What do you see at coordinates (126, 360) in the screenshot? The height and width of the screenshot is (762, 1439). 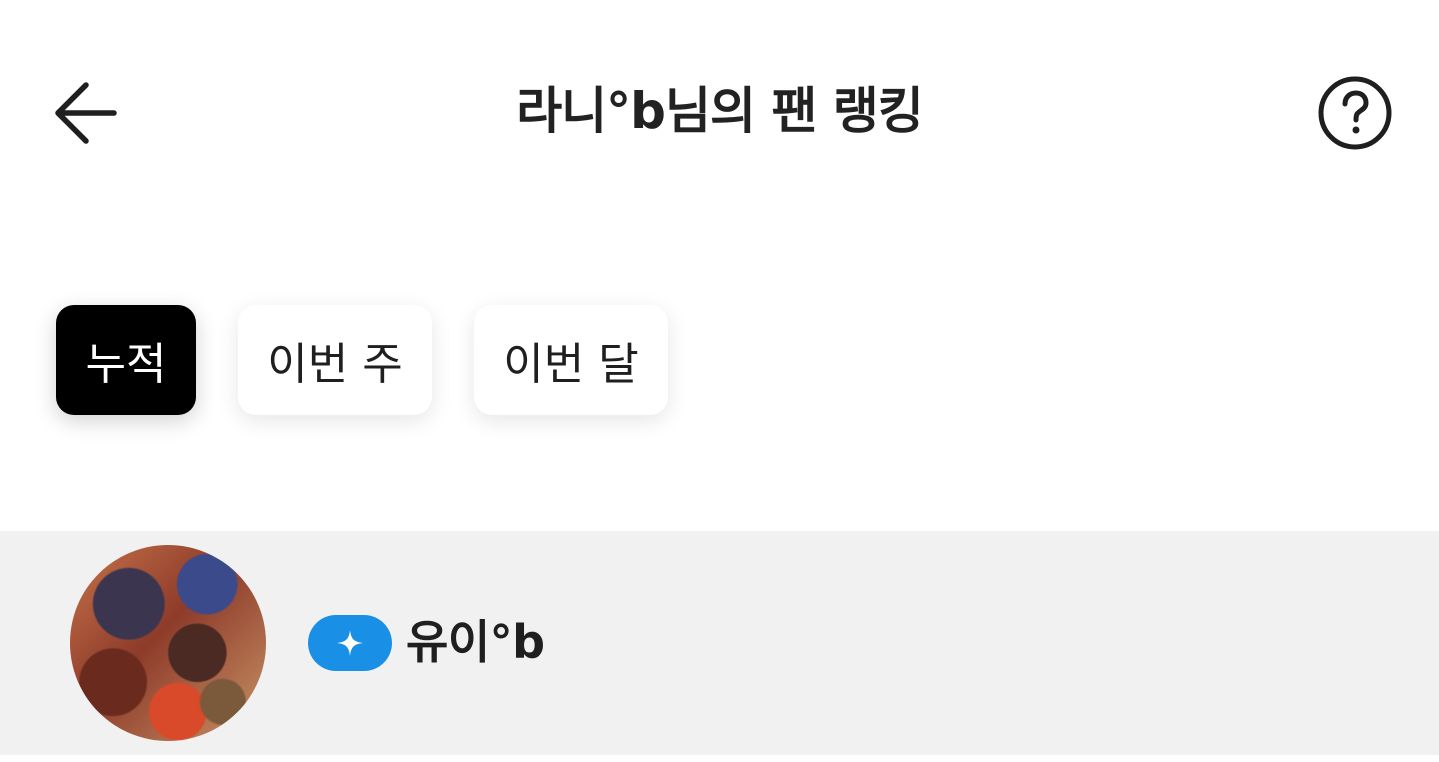 I see `tab-cumulative: 누적` at bounding box center [126, 360].